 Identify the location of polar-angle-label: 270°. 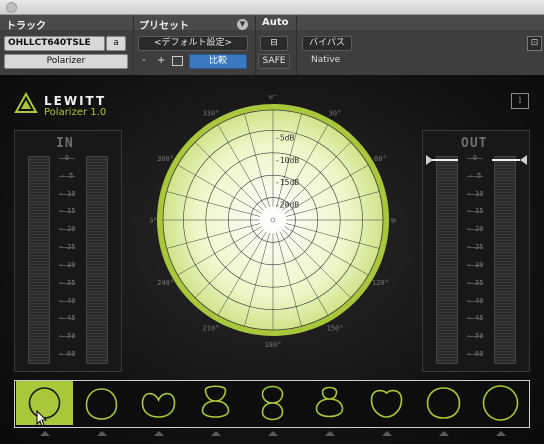
(153, 221).